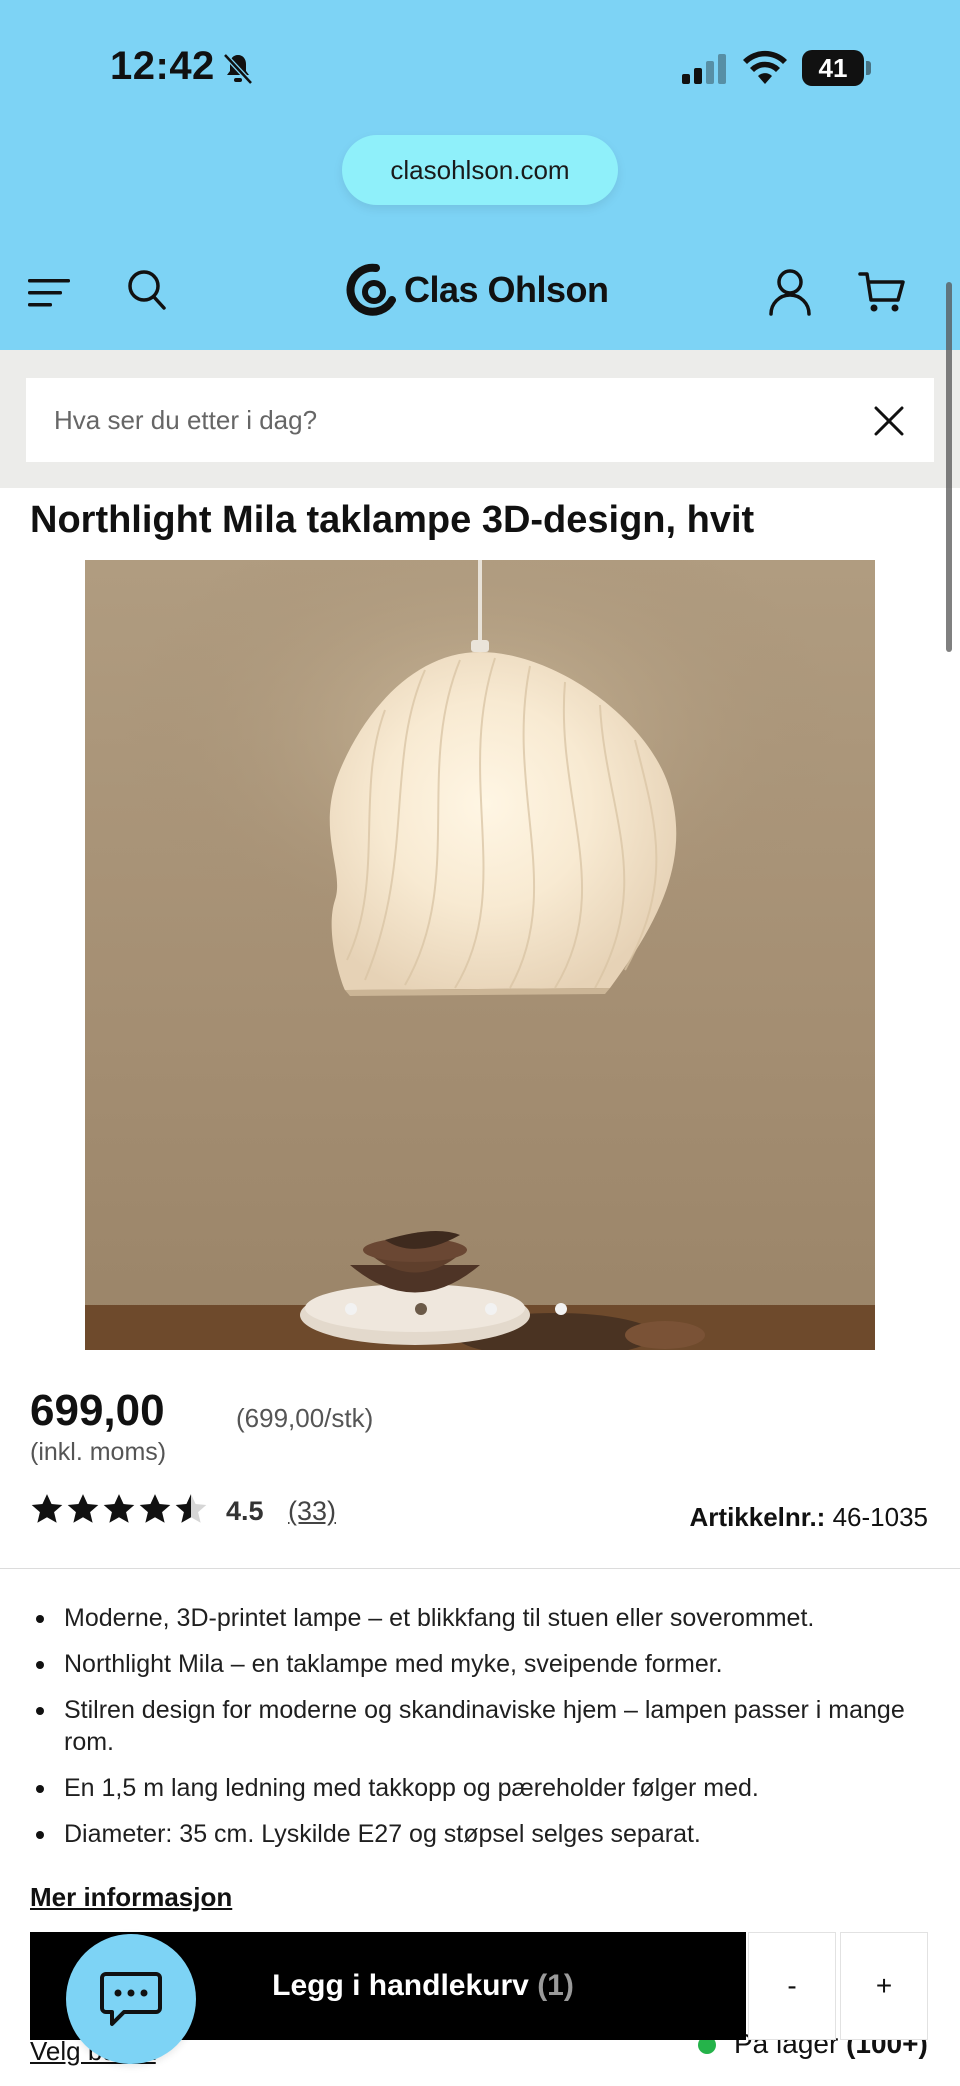  I want to click on add-to-cart-label: Legg i handlekurv, so click(400, 1985).